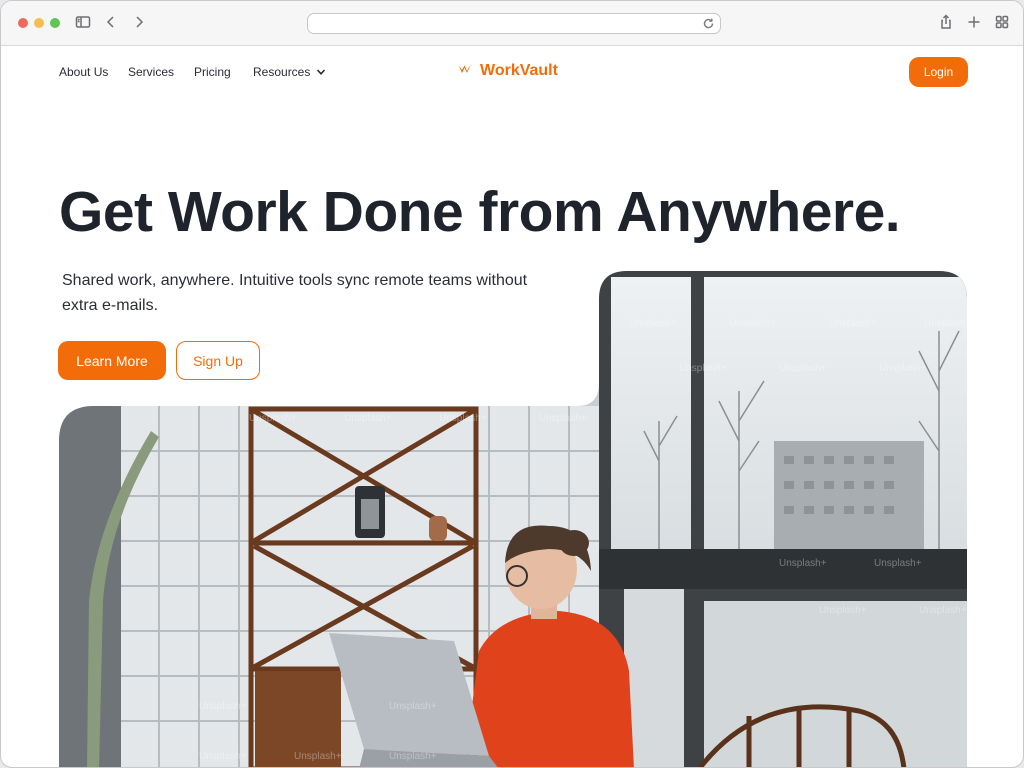  I want to click on browser-toolbar, so click(512, 23).